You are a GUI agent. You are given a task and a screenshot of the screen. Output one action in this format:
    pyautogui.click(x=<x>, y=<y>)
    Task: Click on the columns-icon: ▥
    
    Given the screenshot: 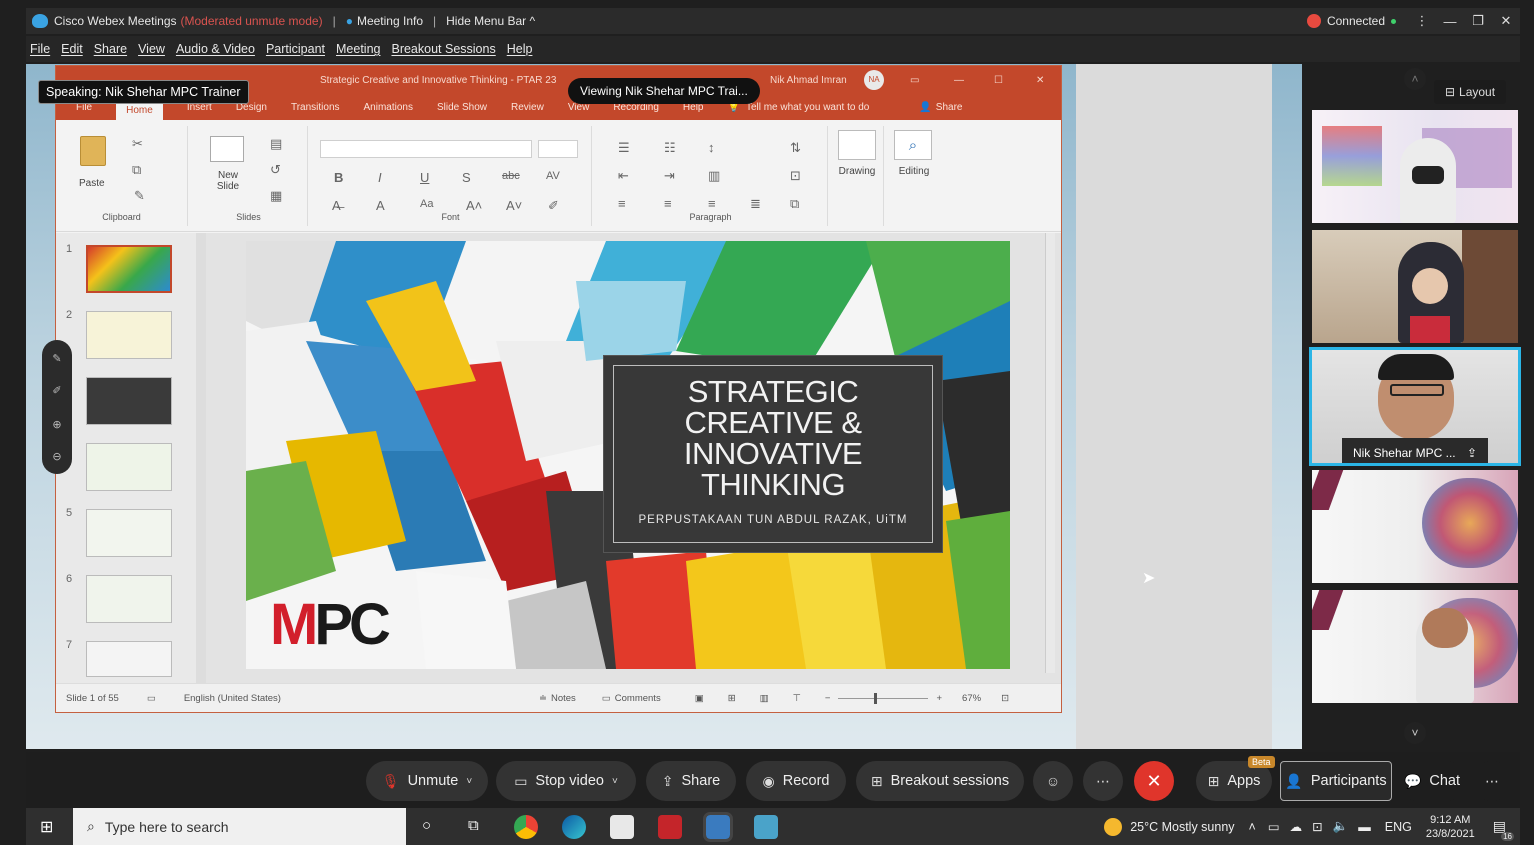 What is the action you would take?
    pyautogui.click(x=714, y=176)
    